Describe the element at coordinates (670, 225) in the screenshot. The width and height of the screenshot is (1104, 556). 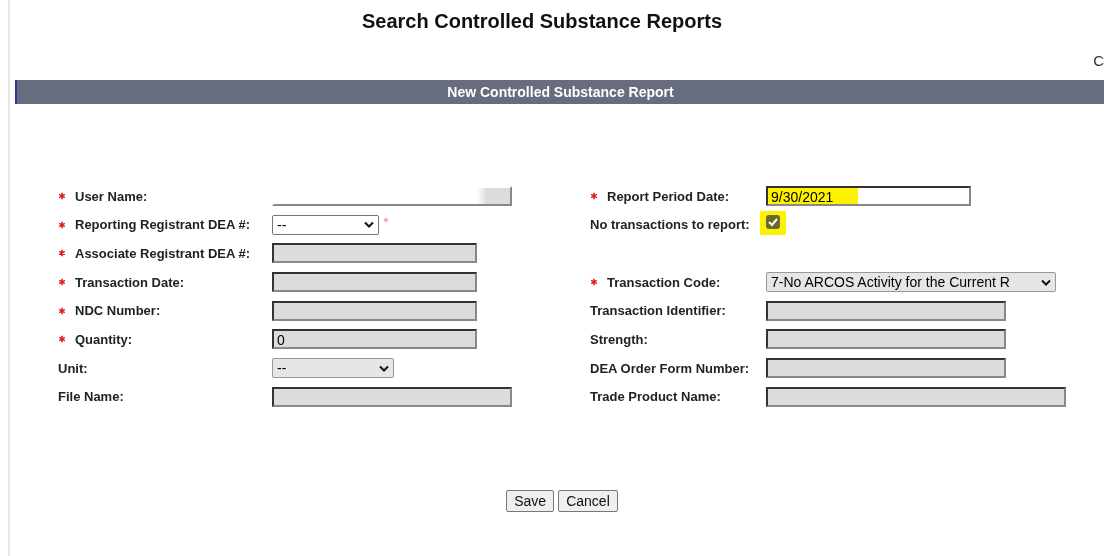
I see `field-label: No transactions to report:` at that location.